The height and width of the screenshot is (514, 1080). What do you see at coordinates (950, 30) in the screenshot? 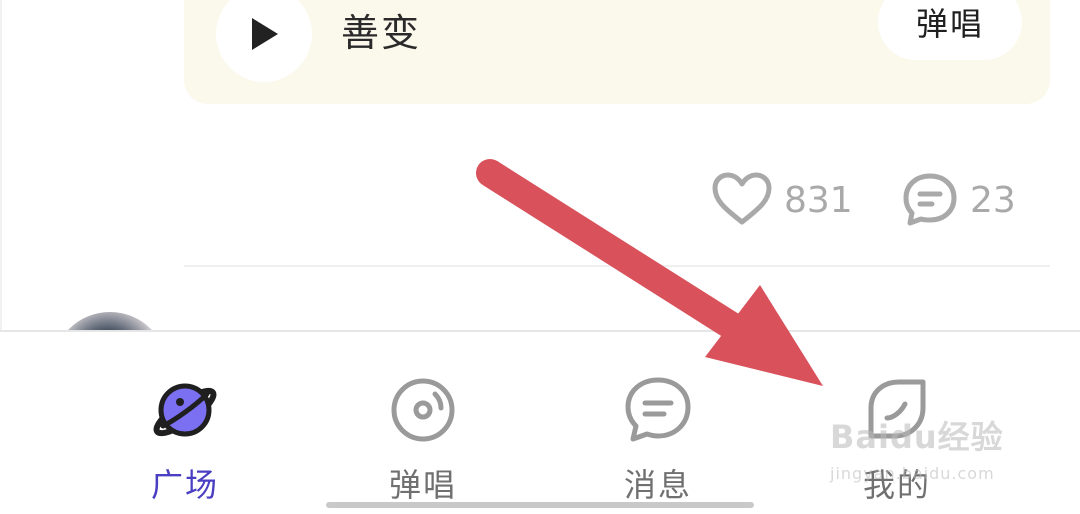
I see `sing-button: 弹唱` at bounding box center [950, 30].